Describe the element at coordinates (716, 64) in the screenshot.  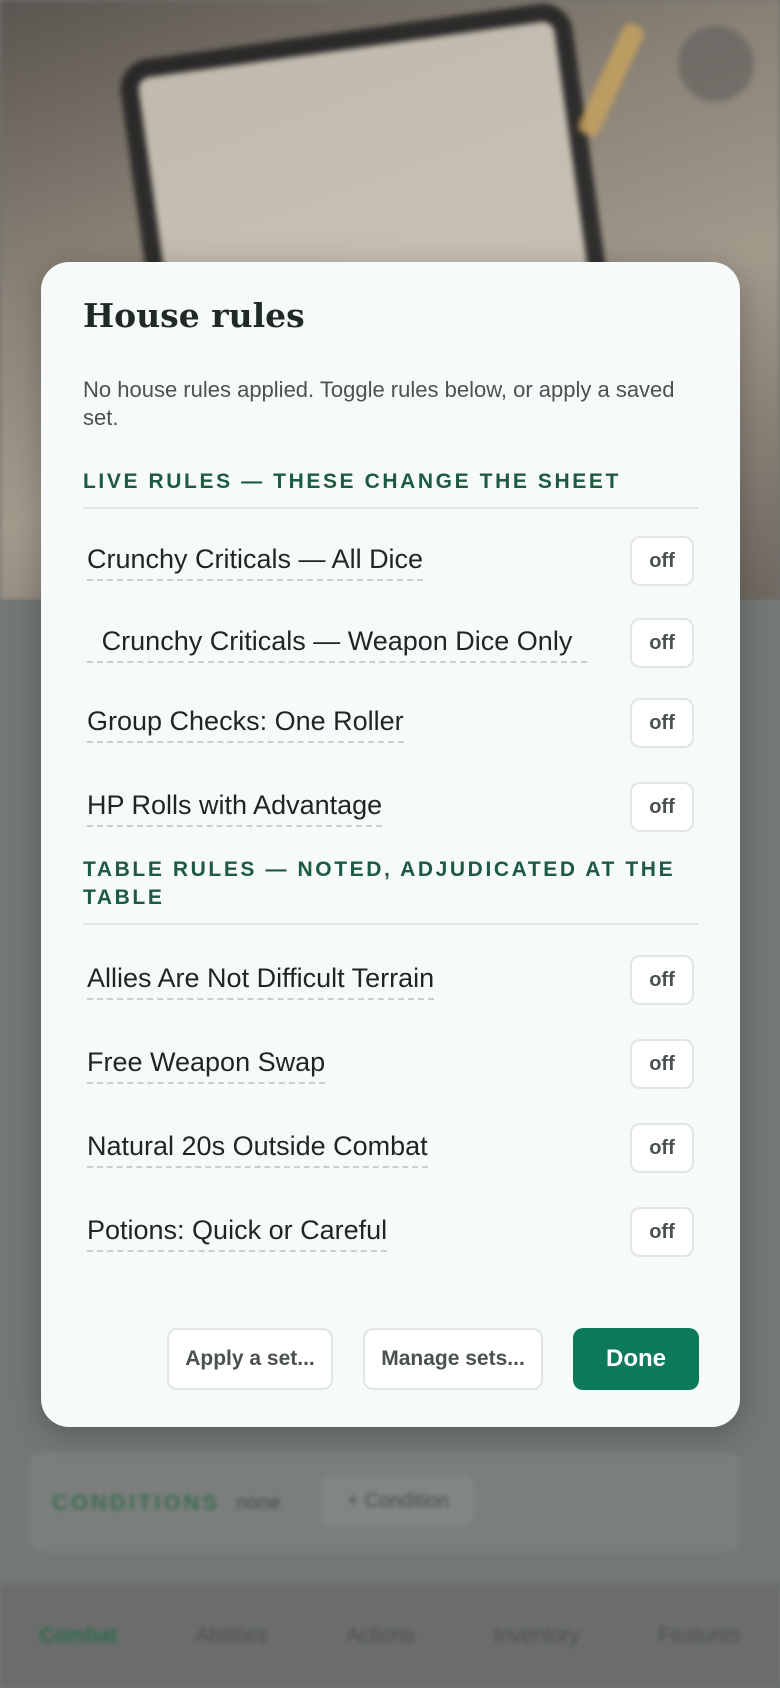
I see `photo-close-icon` at that location.